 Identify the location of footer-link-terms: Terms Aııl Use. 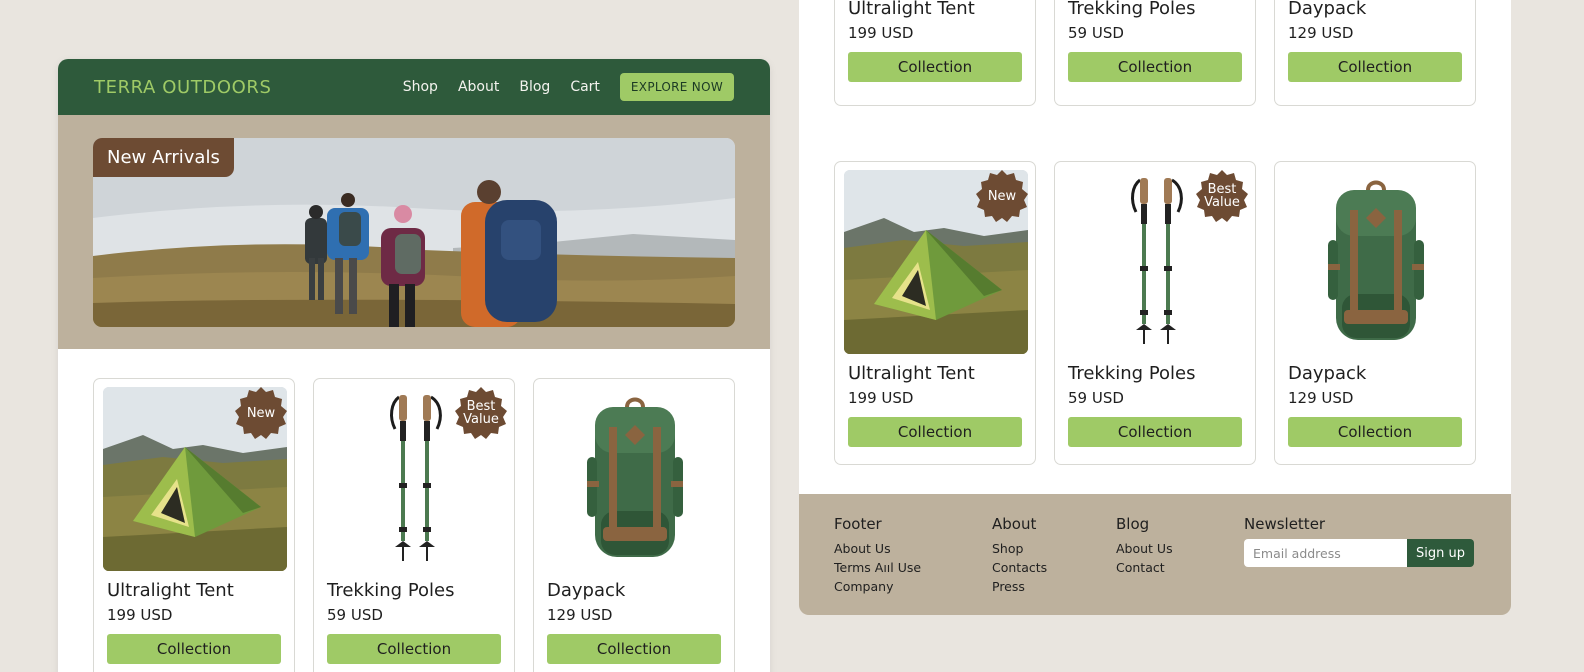
(877, 567).